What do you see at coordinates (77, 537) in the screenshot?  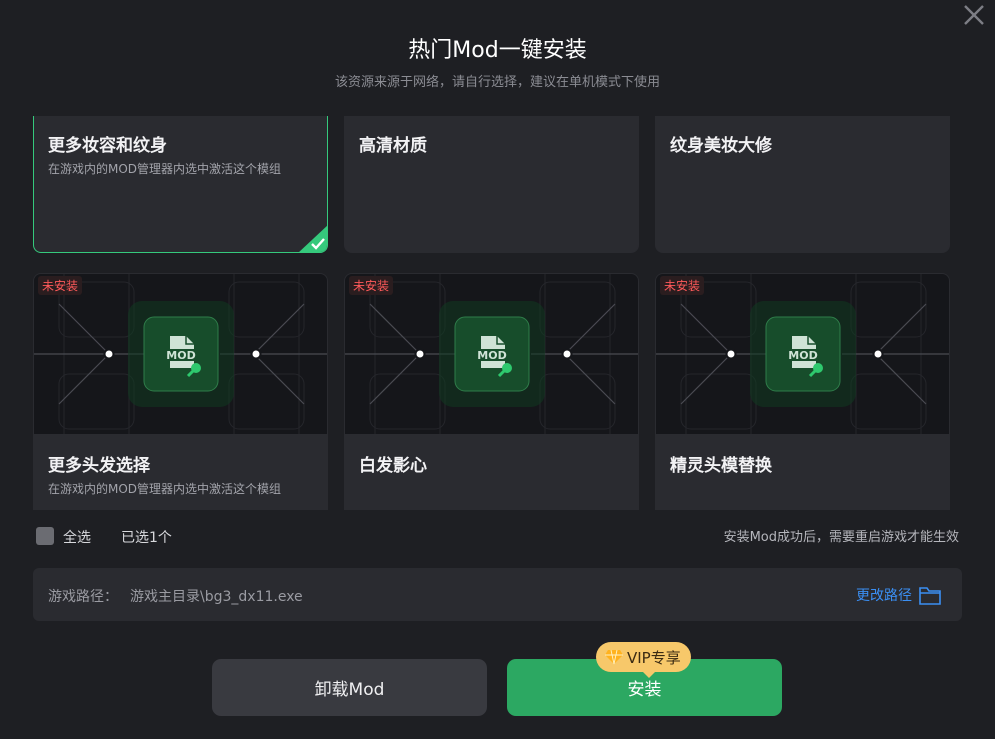 I see `select-all-label: 全选` at bounding box center [77, 537].